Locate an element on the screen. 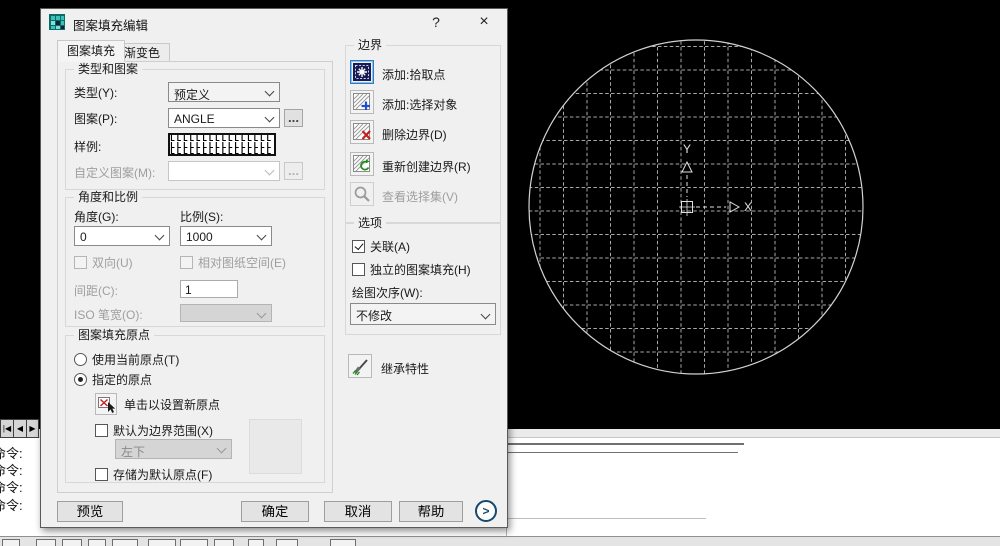 The image size is (1000, 546). default-extents-label: 默认为边界范围(X) is located at coordinates (163, 431).